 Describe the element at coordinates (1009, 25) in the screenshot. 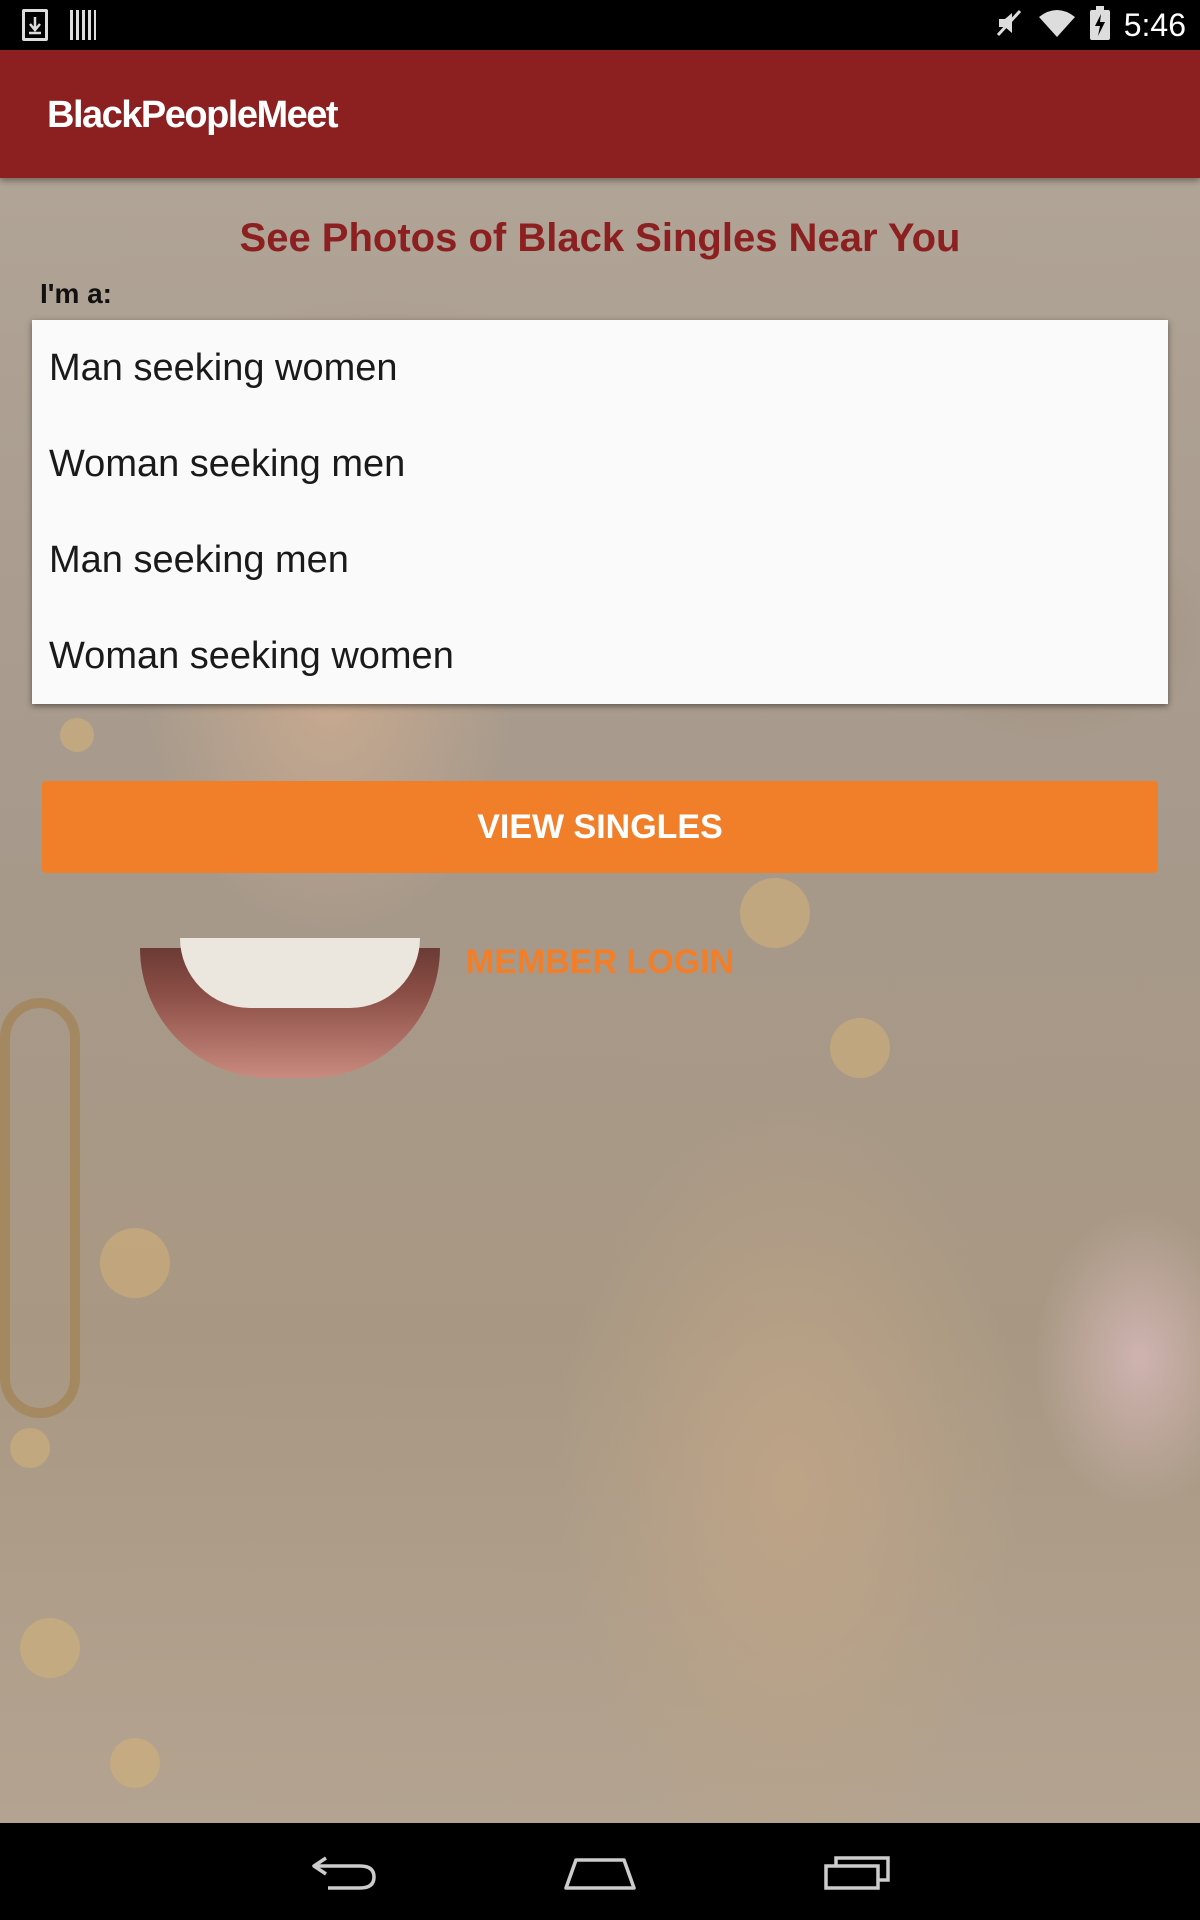

I see `mute-icon` at that location.